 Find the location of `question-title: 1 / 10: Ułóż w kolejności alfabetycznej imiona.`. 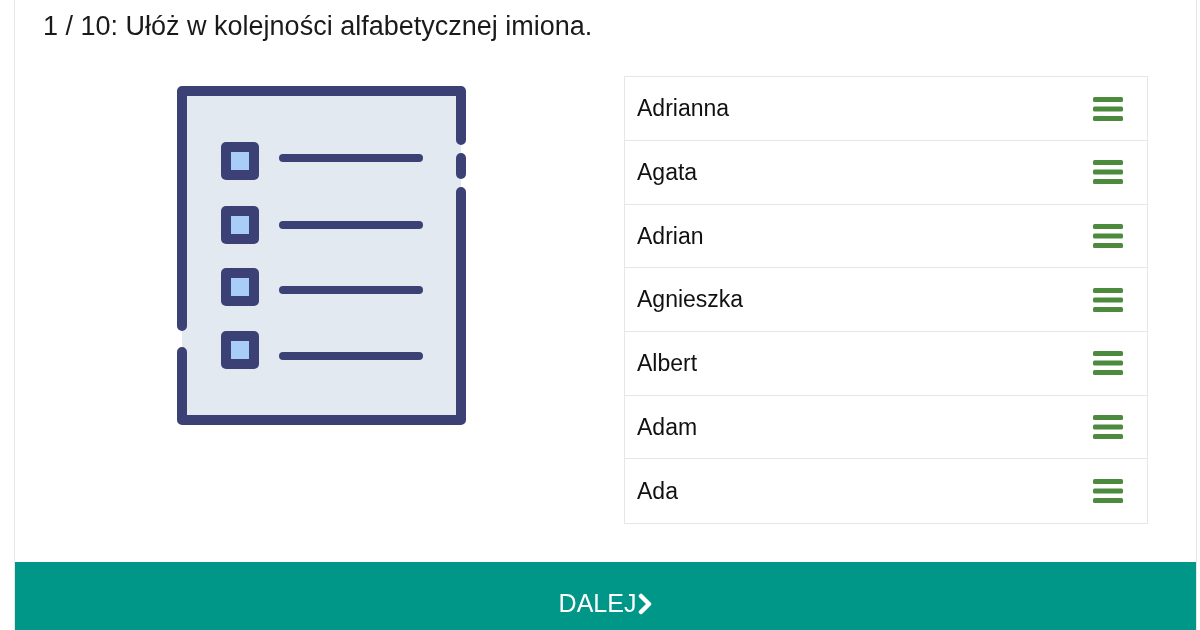

question-title: 1 / 10: Ułóż w kolejności alfabetycznej imiona. is located at coordinates (318, 26).